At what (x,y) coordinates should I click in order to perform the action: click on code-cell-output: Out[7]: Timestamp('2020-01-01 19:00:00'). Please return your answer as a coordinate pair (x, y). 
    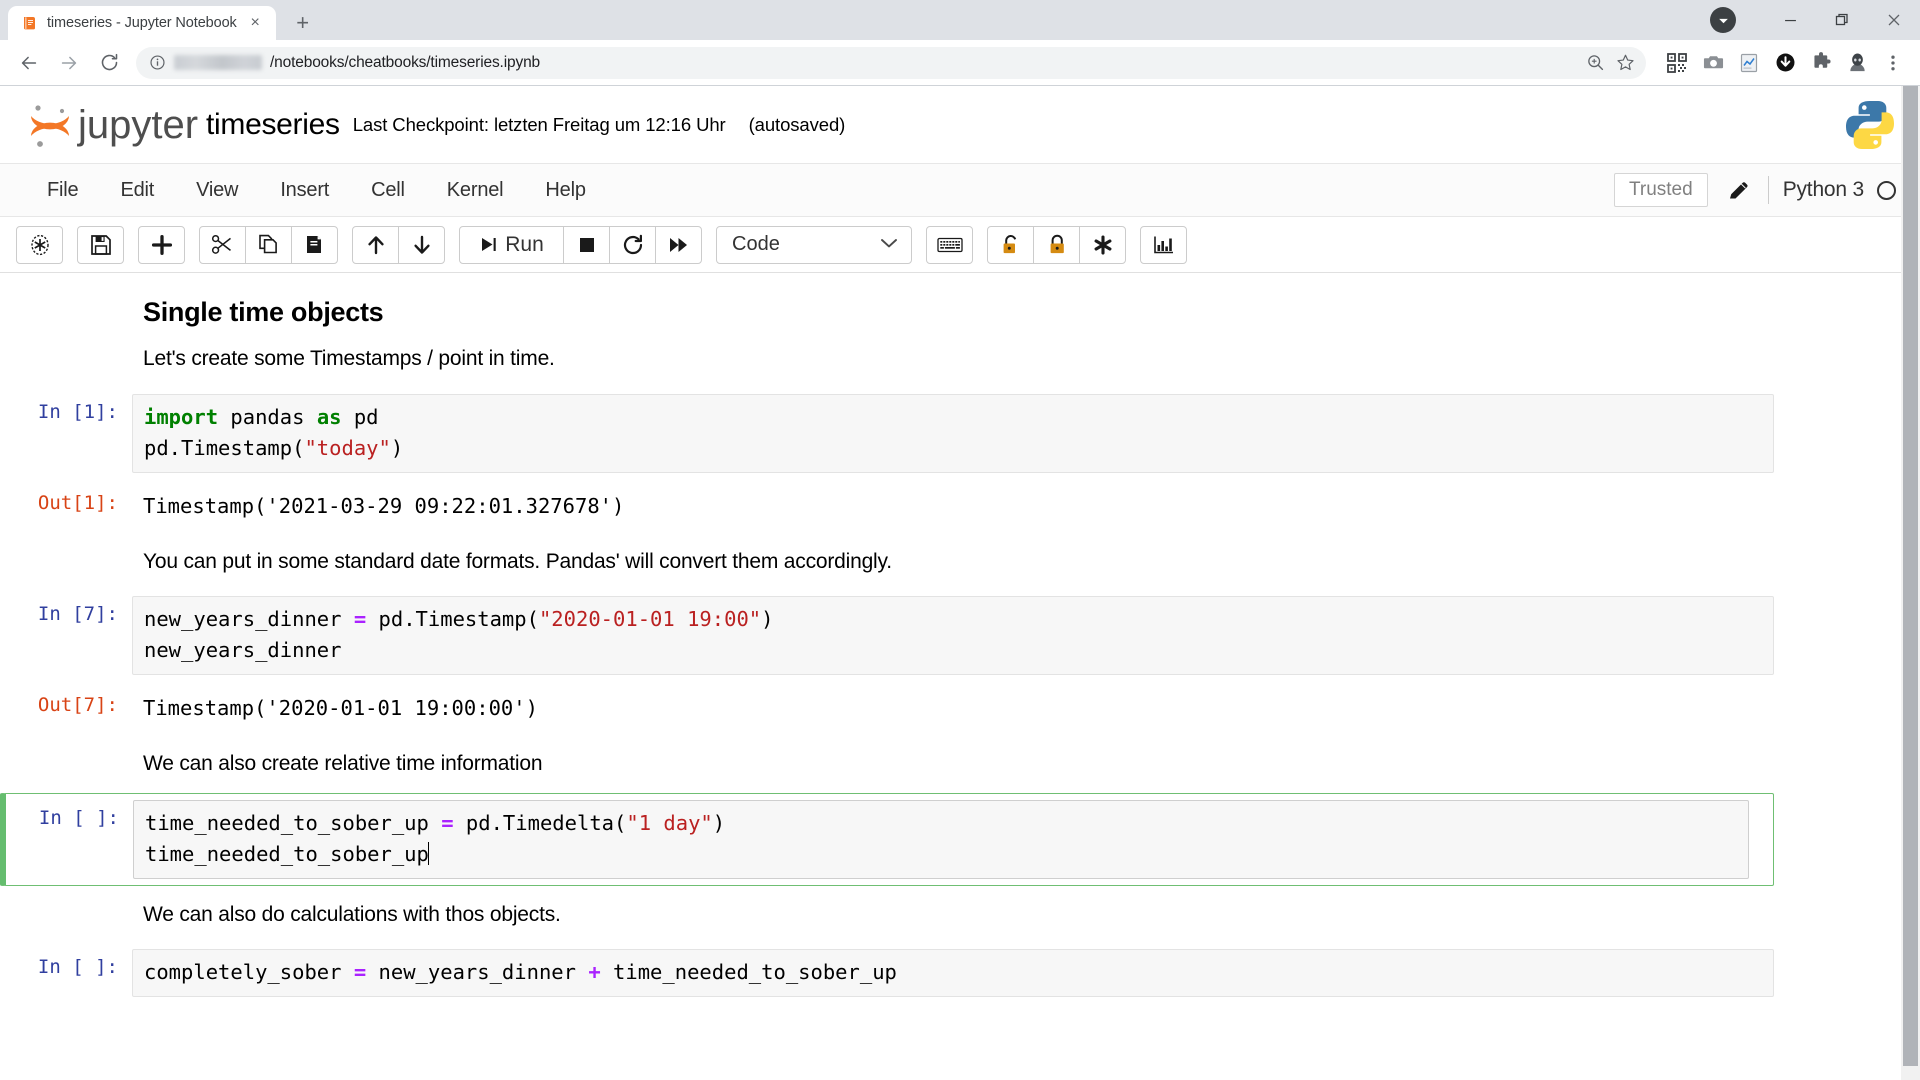
    Looking at the image, I should click on (899, 708).